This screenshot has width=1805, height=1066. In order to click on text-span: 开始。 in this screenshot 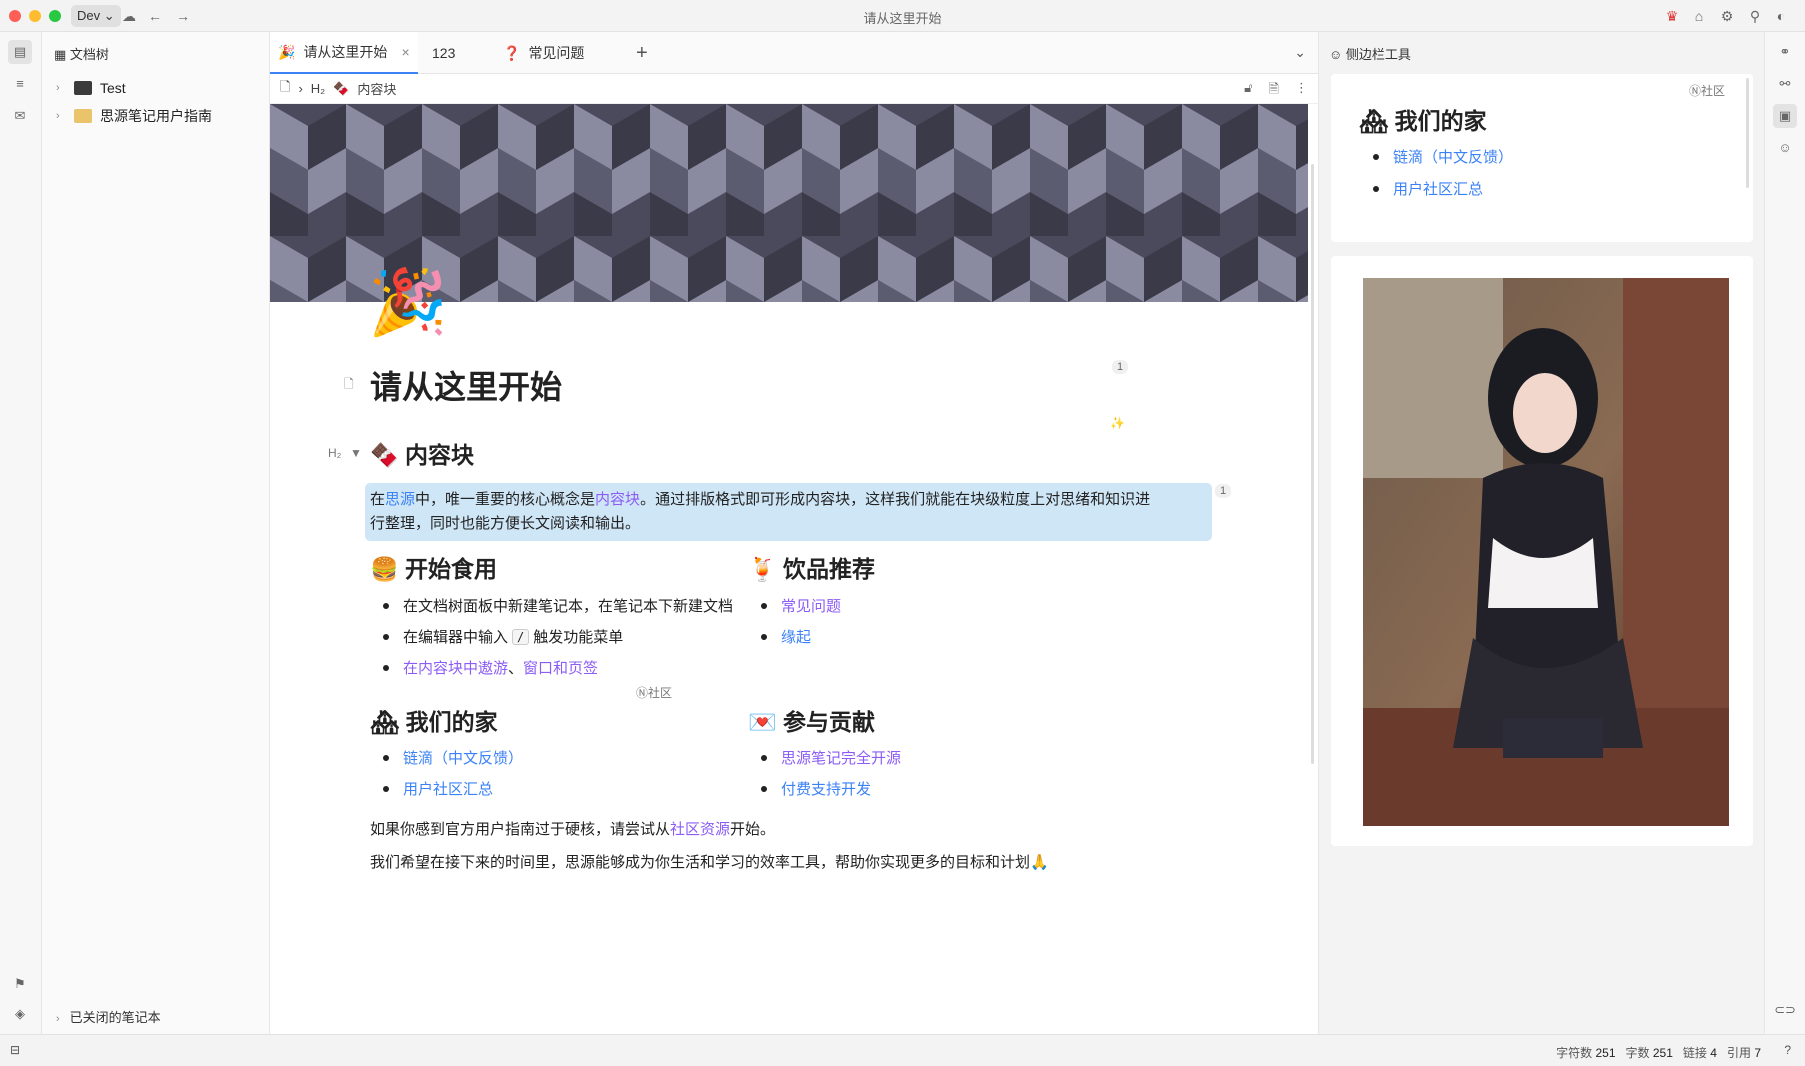, I will do `click(753, 829)`.